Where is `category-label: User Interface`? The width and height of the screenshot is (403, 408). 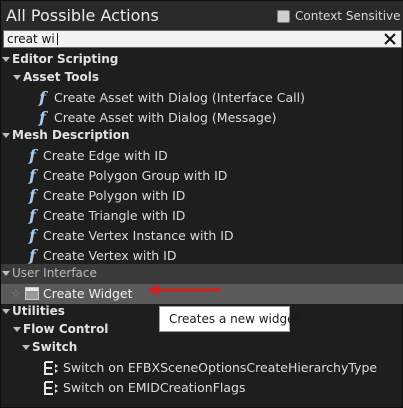
category-label: User Interface is located at coordinates (54, 273).